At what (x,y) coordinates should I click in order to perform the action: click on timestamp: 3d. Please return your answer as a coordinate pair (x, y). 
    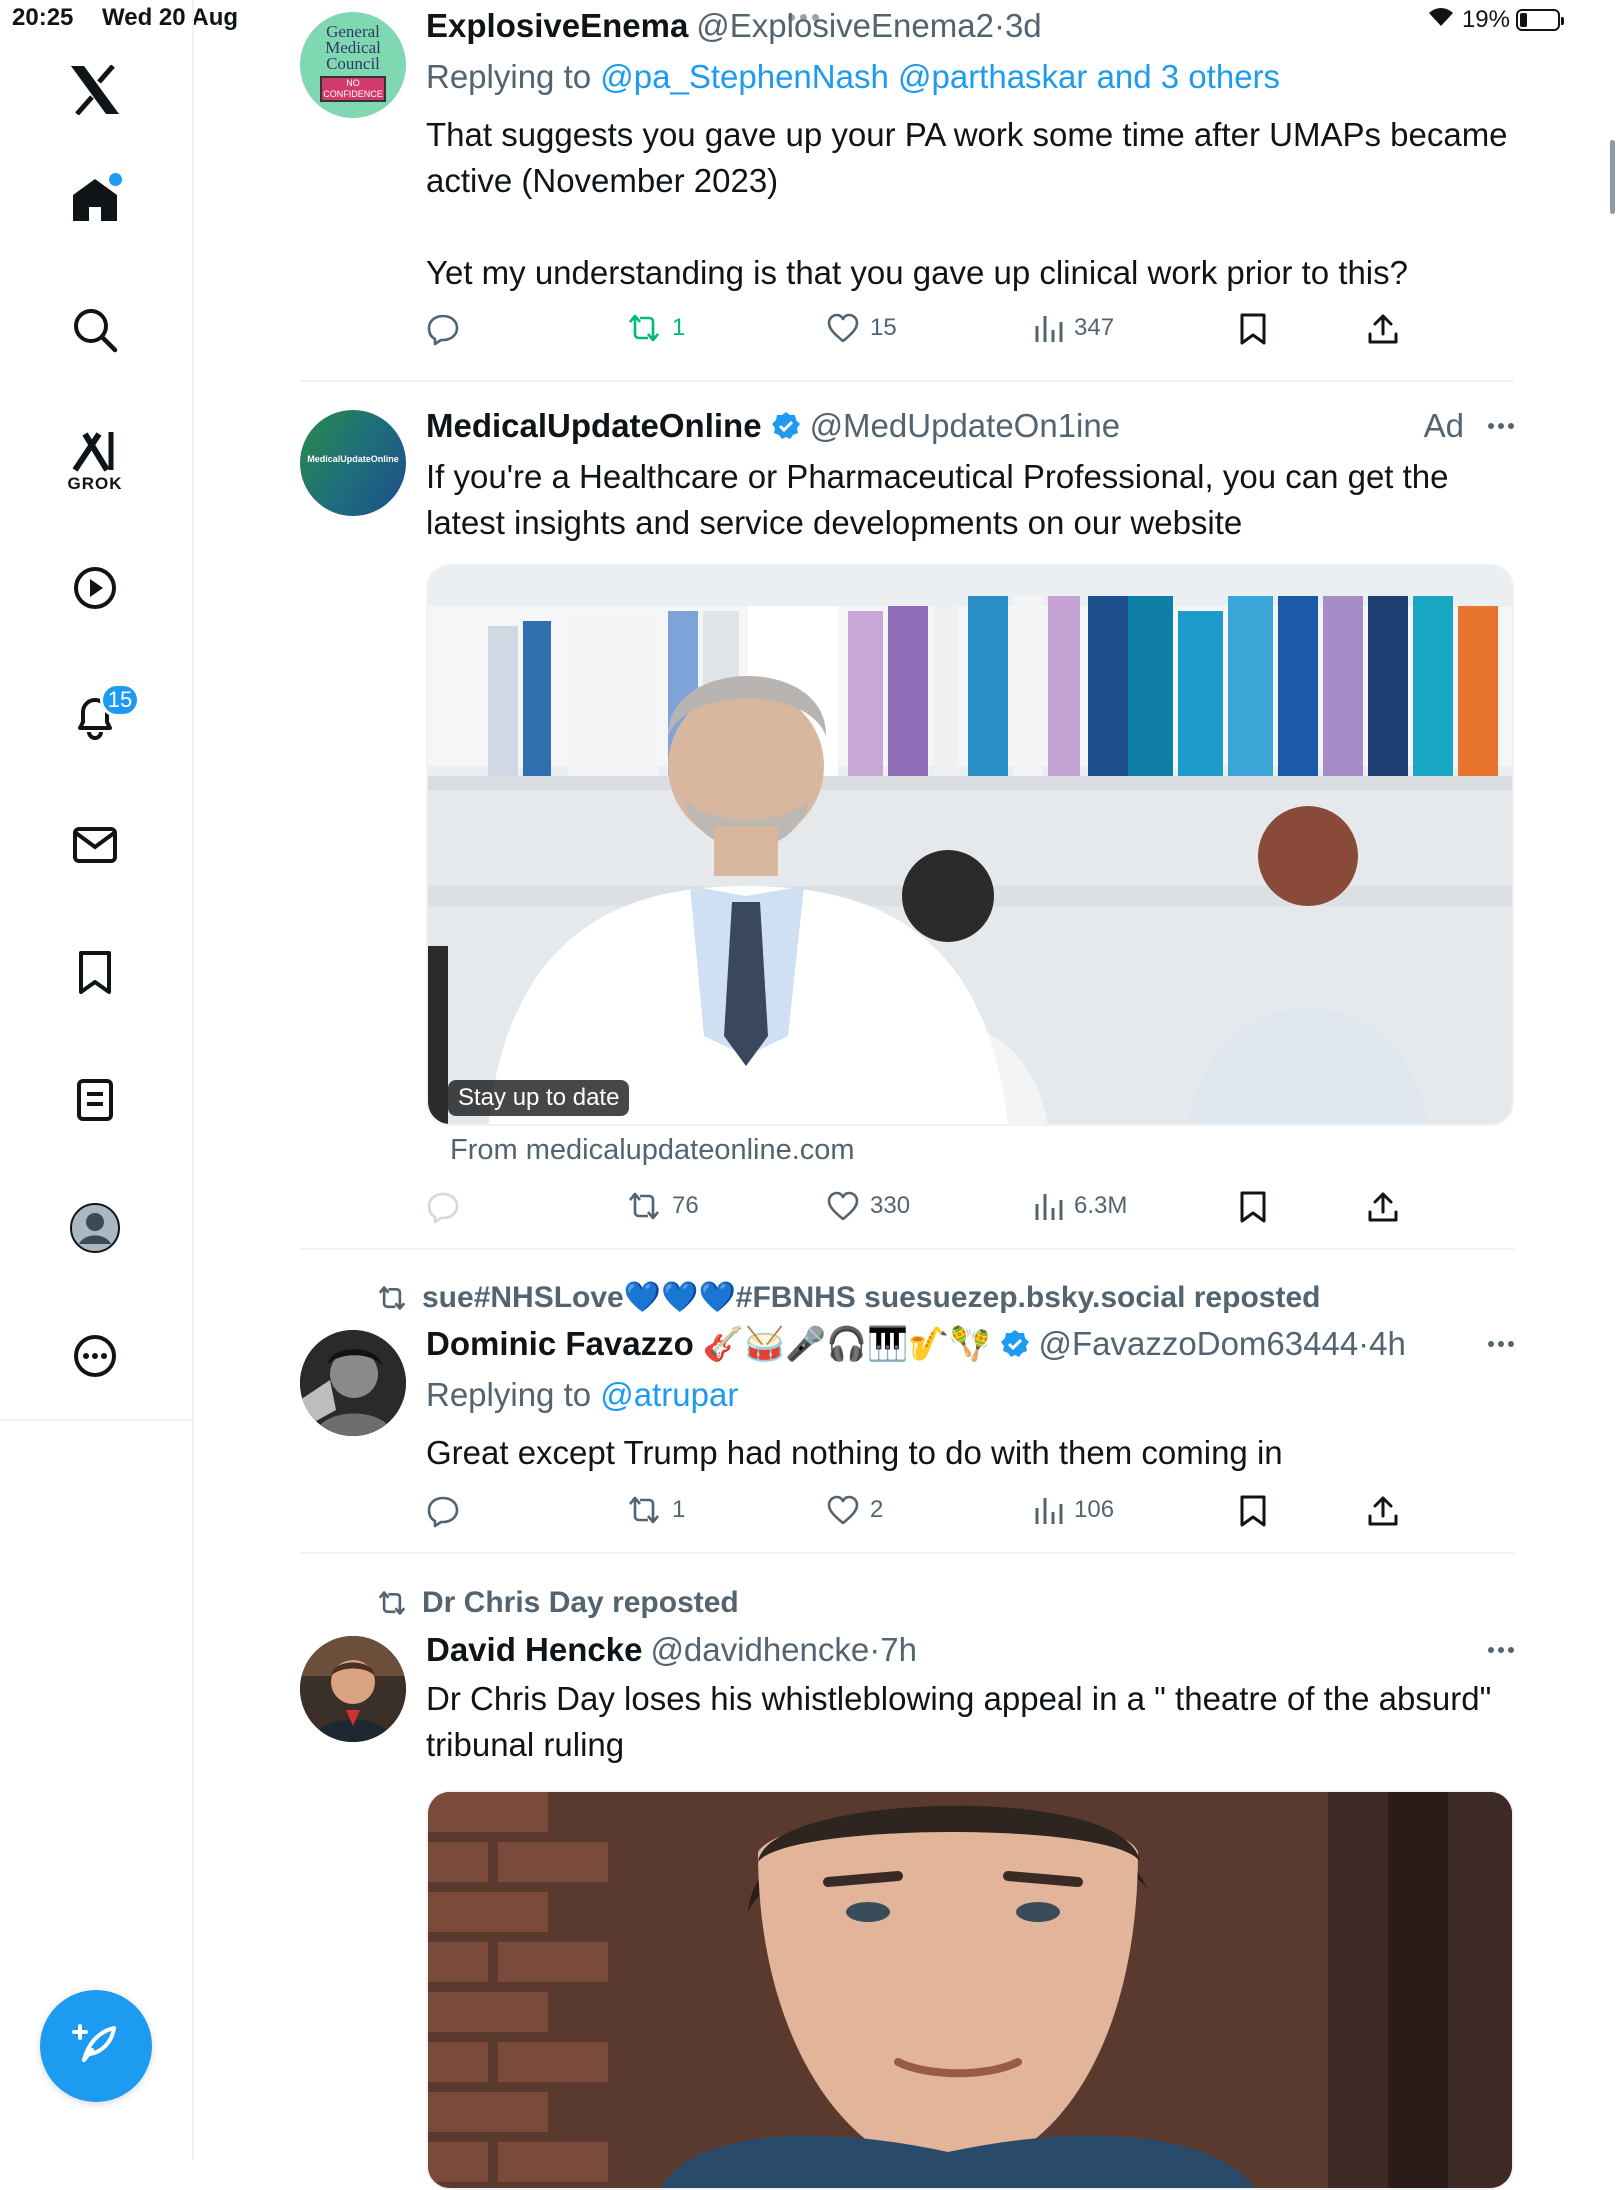
    Looking at the image, I should click on (1023, 26).